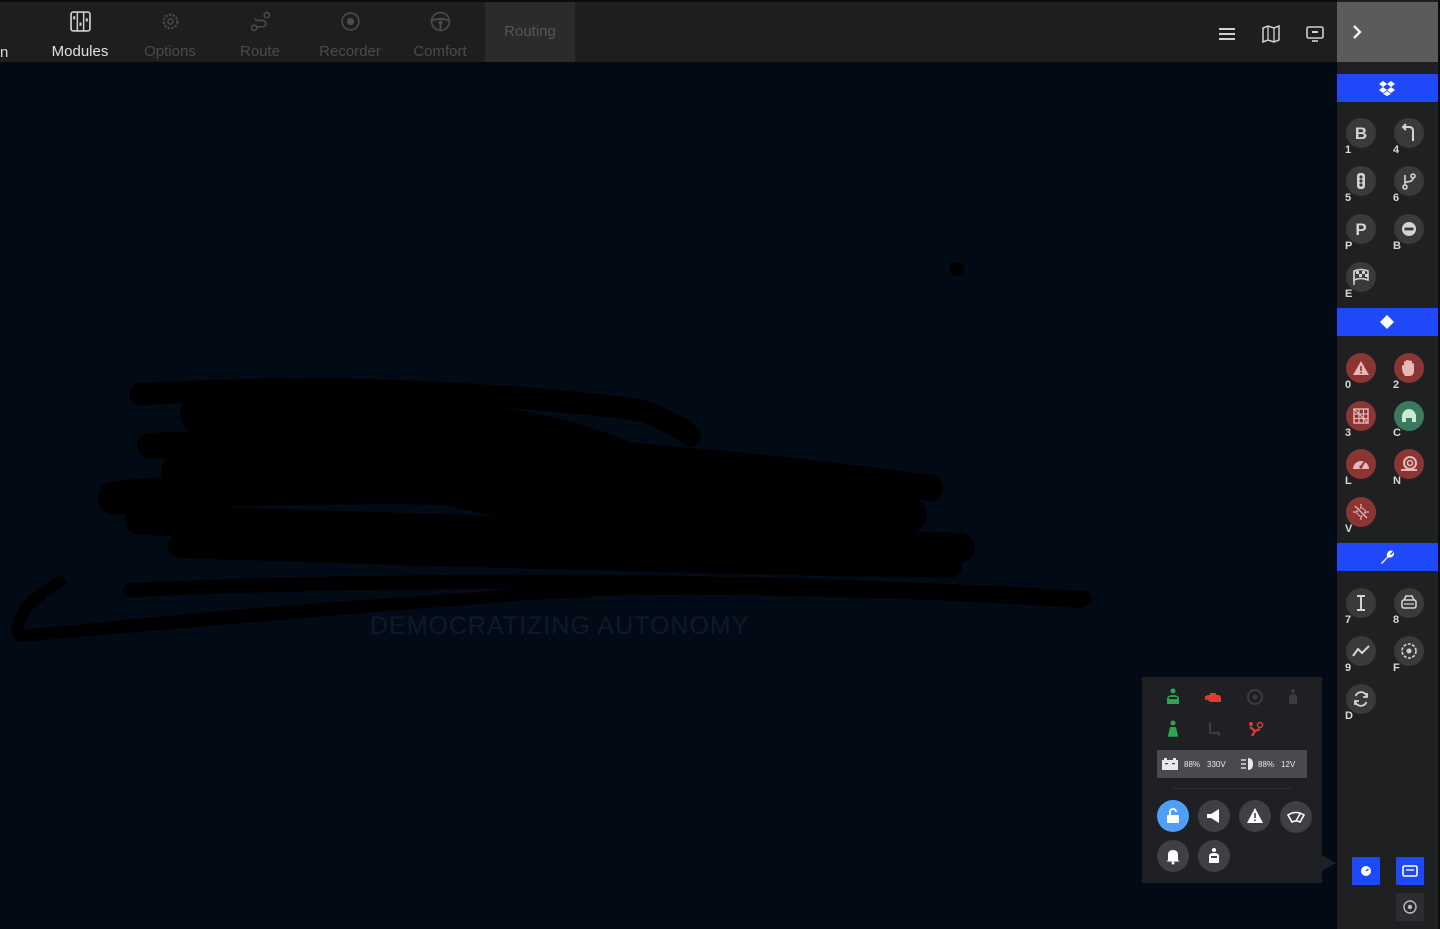 Image resolution: width=1440 pixels, height=929 pixels. What do you see at coordinates (1361, 276) in the screenshot?
I see `checkered-flag-icon` at bounding box center [1361, 276].